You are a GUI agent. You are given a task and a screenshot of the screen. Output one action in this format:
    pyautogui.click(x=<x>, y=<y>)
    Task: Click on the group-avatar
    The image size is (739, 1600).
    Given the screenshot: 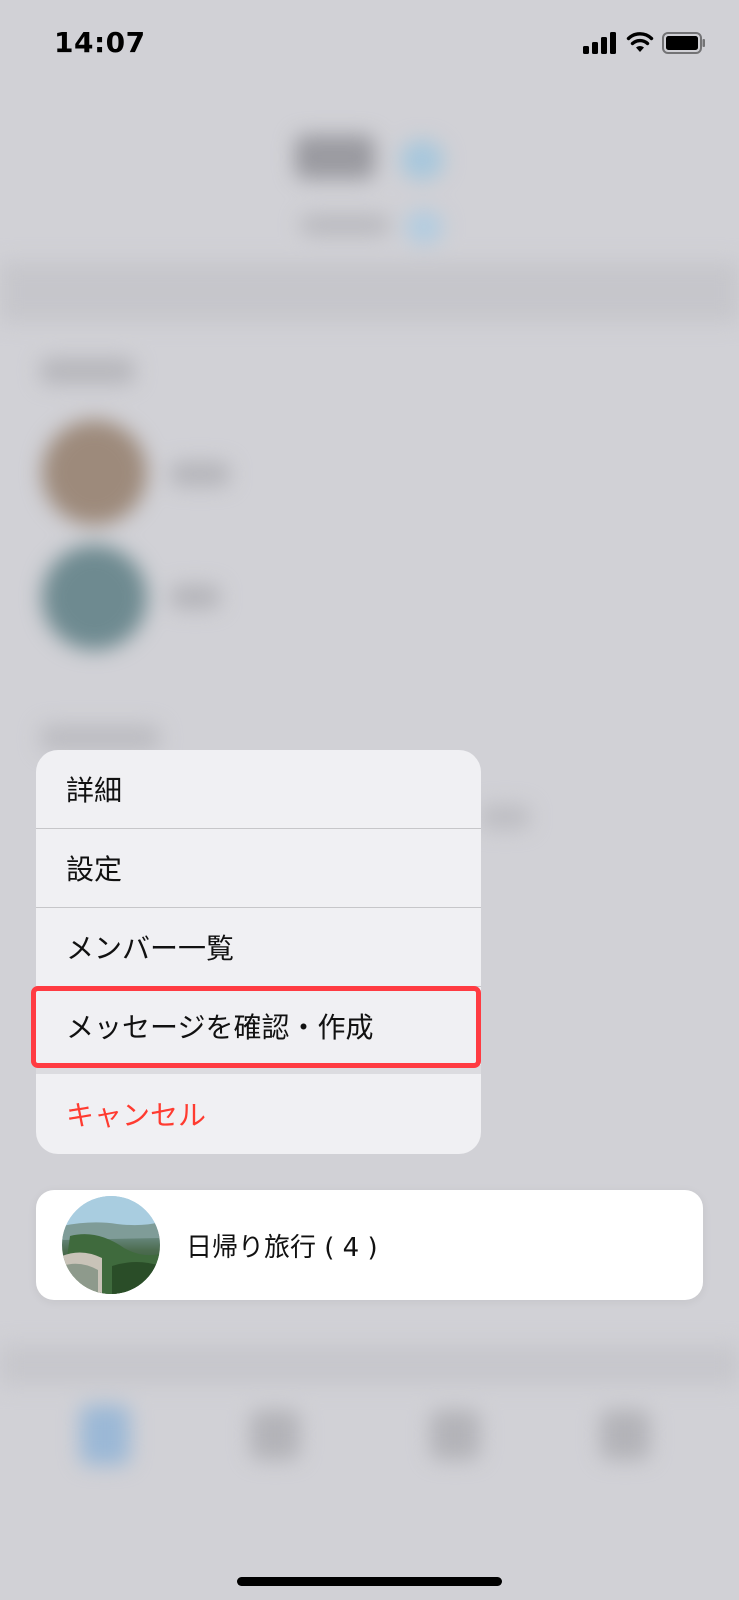 What is the action you would take?
    pyautogui.click(x=111, y=1245)
    